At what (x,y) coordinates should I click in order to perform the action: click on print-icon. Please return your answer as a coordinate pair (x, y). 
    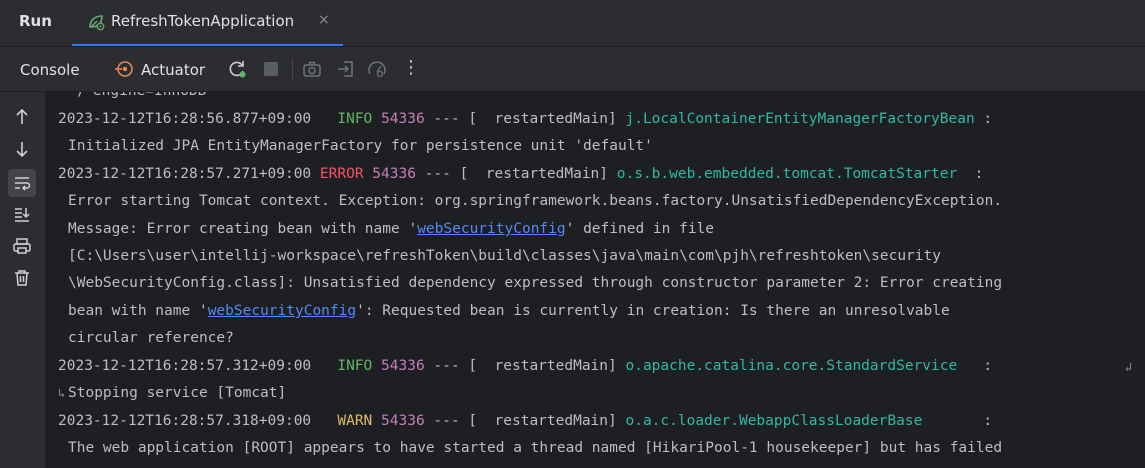
    Looking at the image, I should click on (22, 246).